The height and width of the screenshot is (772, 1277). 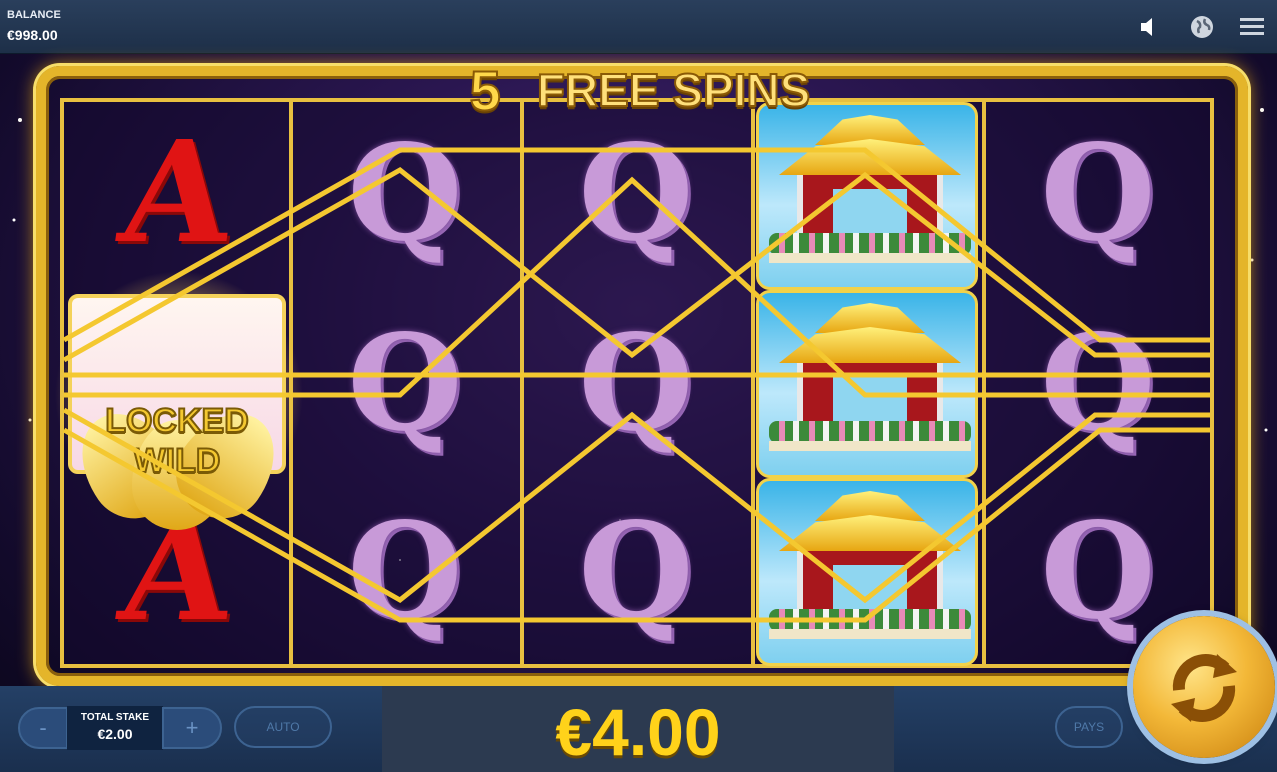 What do you see at coordinates (43, 728) in the screenshot?
I see `stake-decrease-button: -` at bounding box center [43, 728].